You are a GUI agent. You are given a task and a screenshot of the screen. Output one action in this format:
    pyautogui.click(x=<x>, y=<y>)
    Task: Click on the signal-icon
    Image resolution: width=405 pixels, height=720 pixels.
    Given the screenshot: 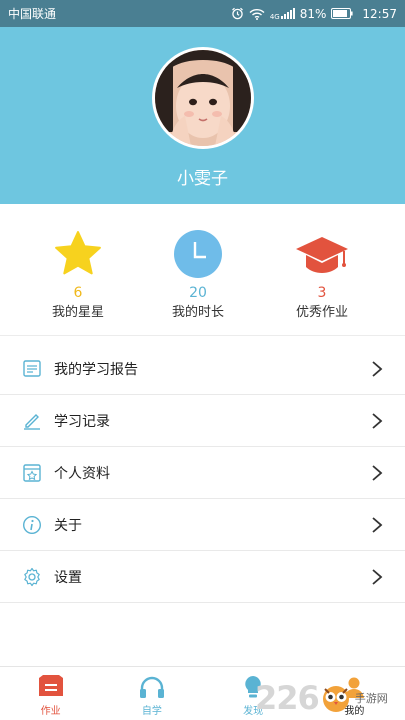 What is the action you would take?
    pyautogui.click(x=287, y=13)
    